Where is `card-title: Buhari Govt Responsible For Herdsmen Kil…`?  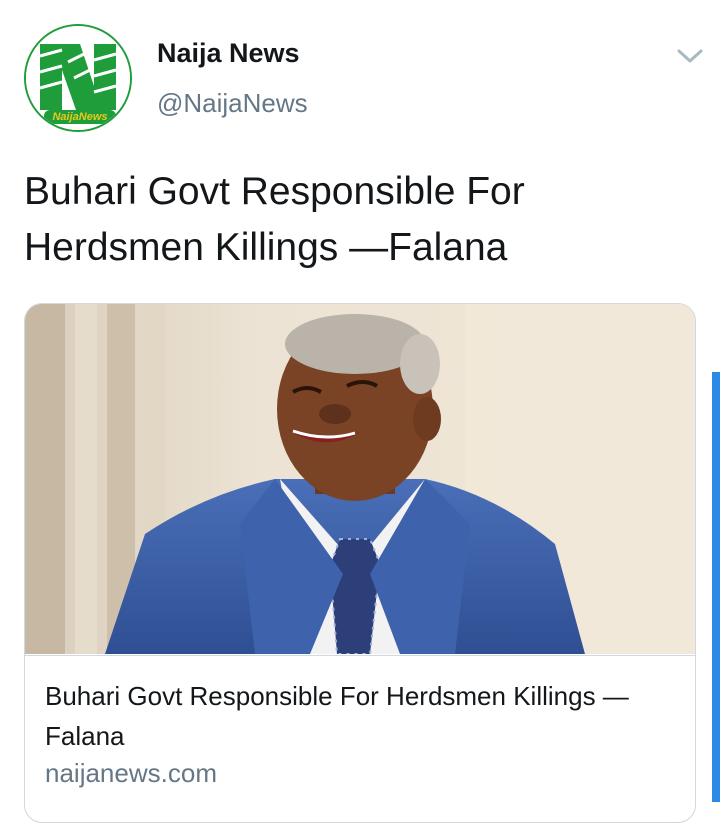
card-title: Buhari Govt Responsible For Herdsmen Kil… is located at coordinates (365, 716).